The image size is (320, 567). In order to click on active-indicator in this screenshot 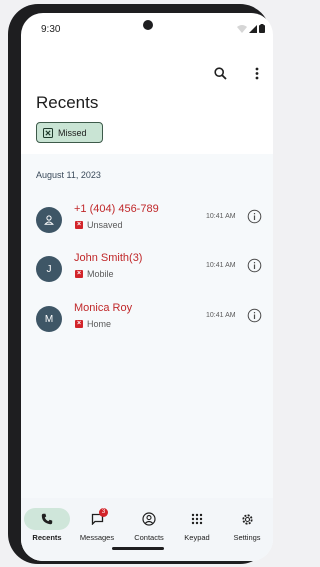, I will do `click(47, 519)`.